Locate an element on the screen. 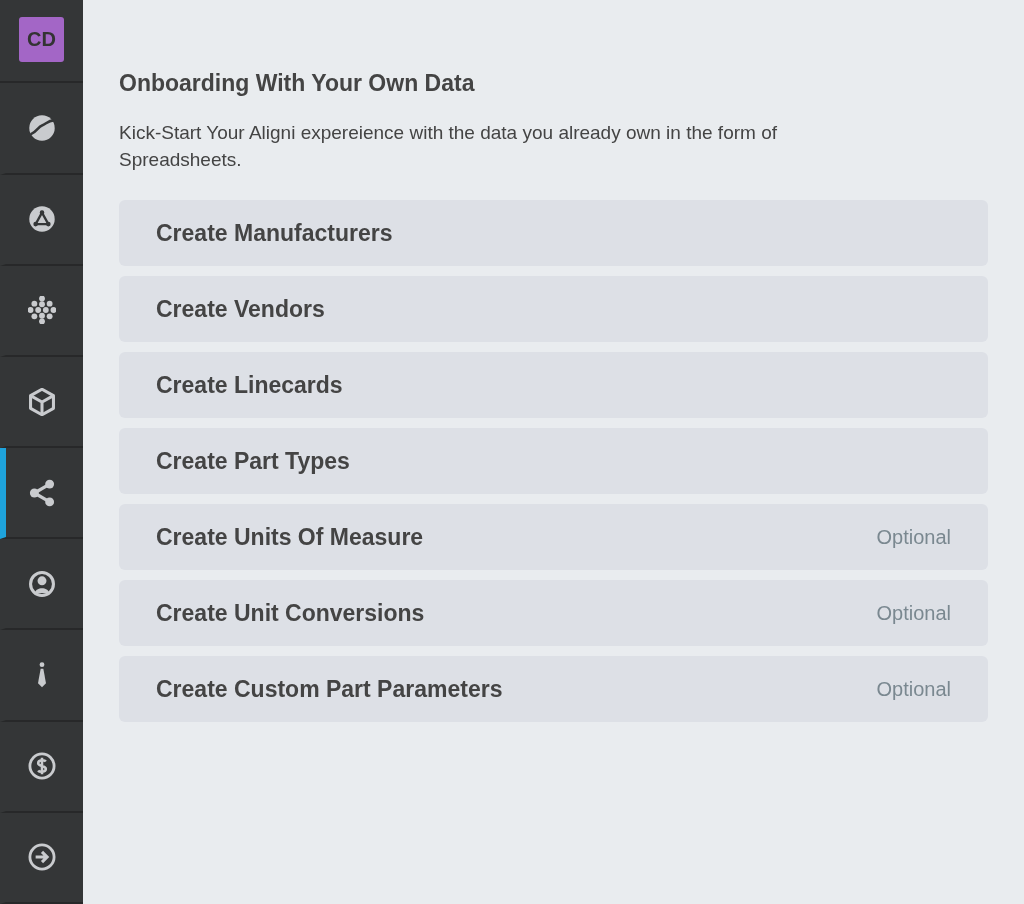 Image resolution: width=1024 pixels, height=904 pixels. step-label: Create Manufacturers is located at coordinates (274, 233).